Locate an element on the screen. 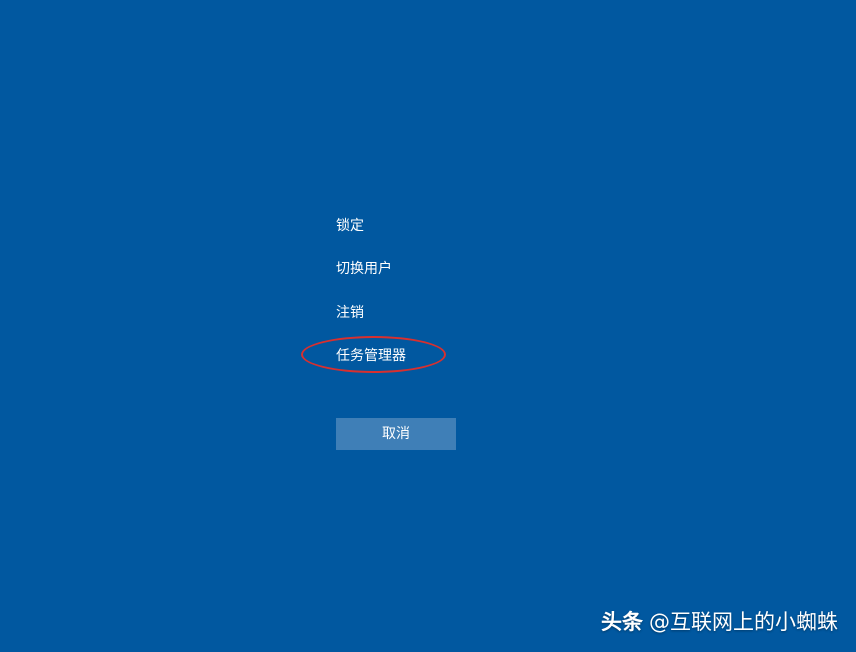  cancel-button: 取消 is located at coordinates (396, 434).